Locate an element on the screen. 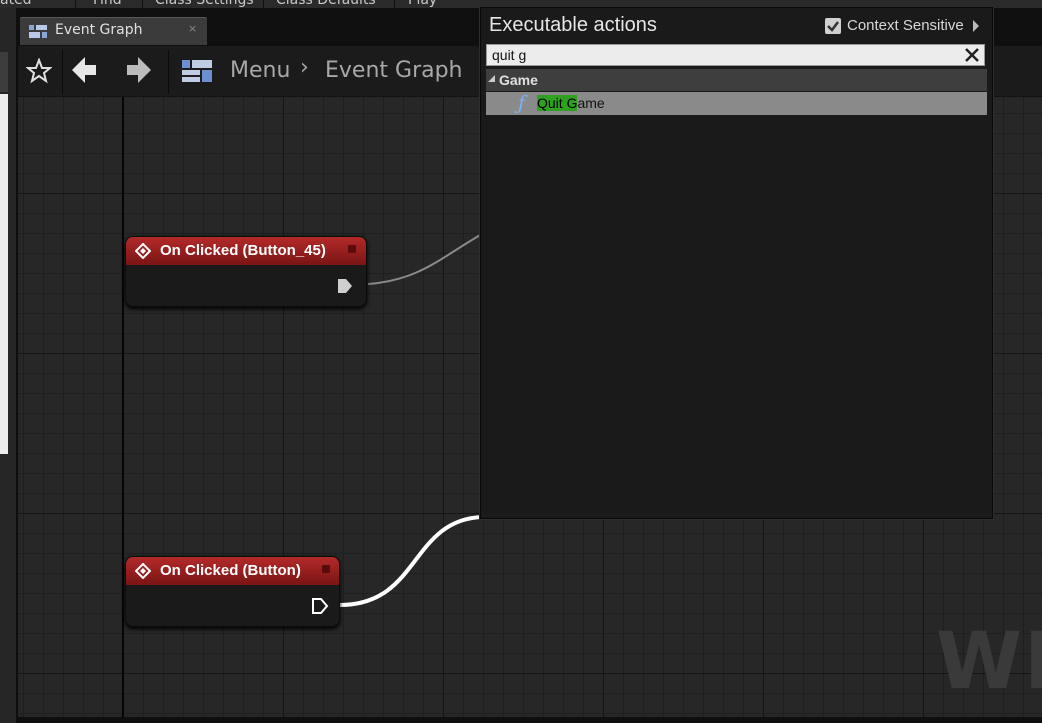 The height and width of the screenshot is (723, 1042). forward-arrow-icon is located at coordinates (139, 70).